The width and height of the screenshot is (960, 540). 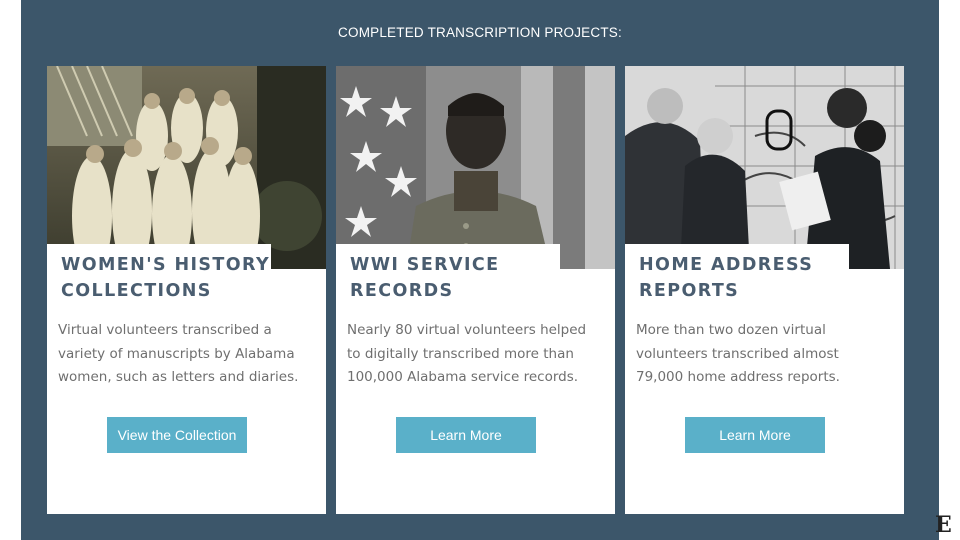 I want to click on card-description-line: variety of manuscripts by Alabama, so click(x=176, y=353).